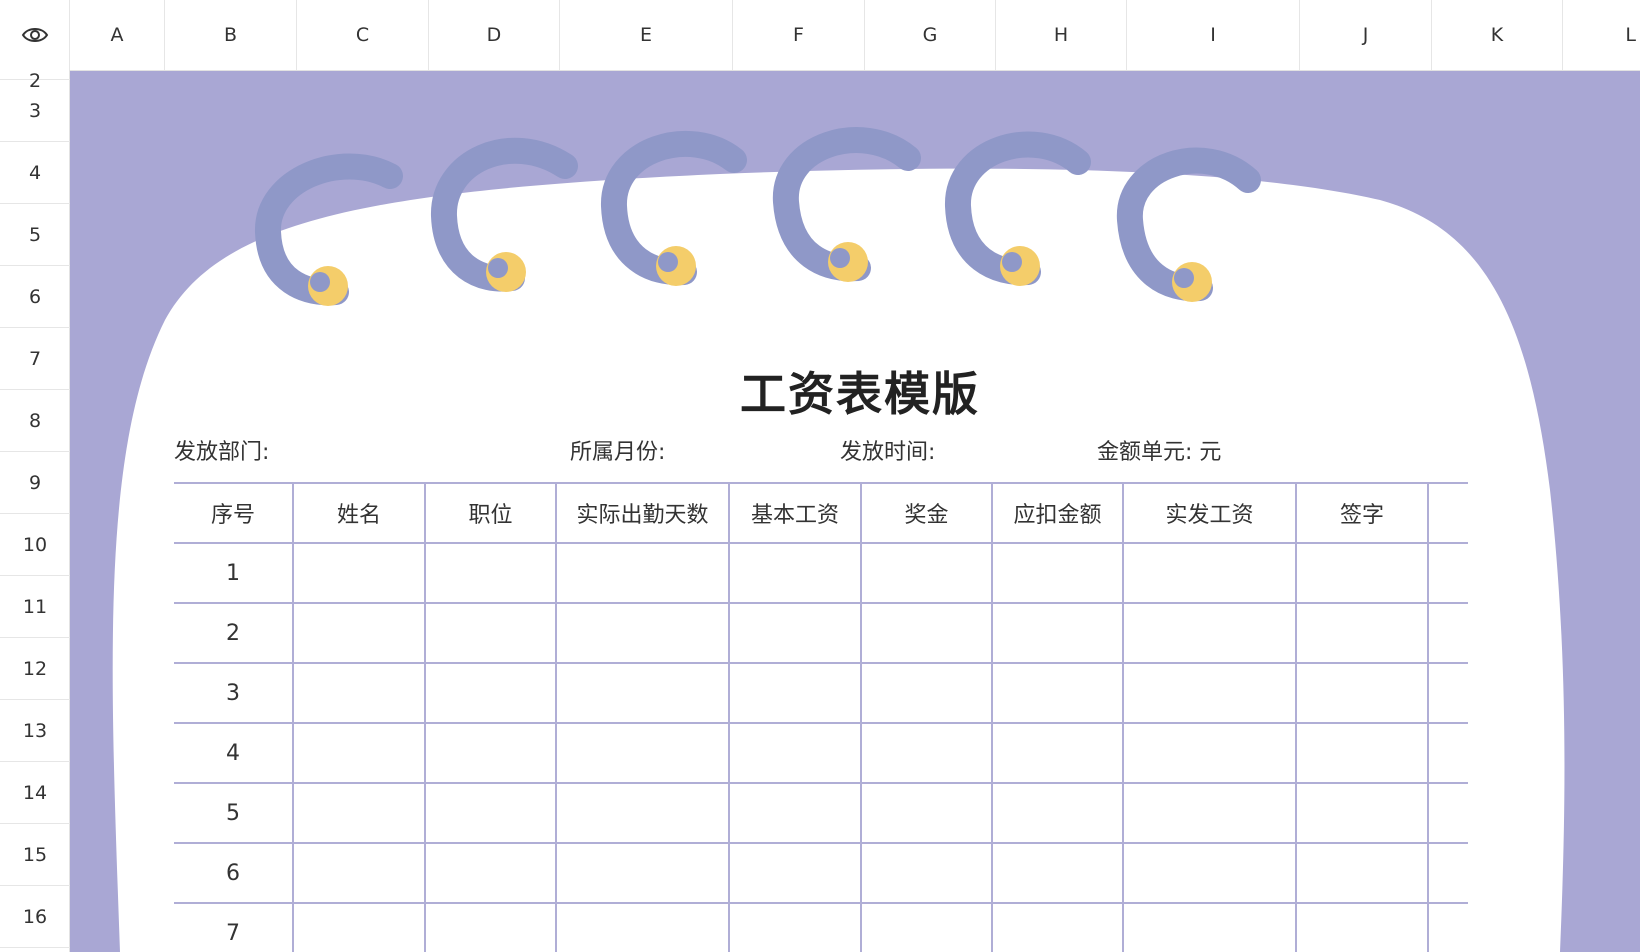 This screenshot has width=1640, height=952. Describe the element at coordinates (117, 35) in the screenshot. I see `column-header-a: A` at that location.